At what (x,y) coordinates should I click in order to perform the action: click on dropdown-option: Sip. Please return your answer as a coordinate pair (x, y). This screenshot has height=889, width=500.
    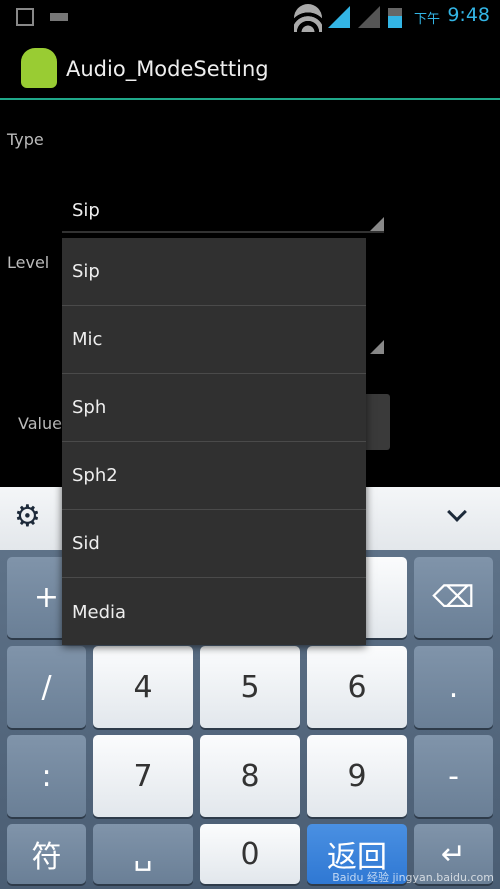
    Looking at the image, I should click on (214, 272).